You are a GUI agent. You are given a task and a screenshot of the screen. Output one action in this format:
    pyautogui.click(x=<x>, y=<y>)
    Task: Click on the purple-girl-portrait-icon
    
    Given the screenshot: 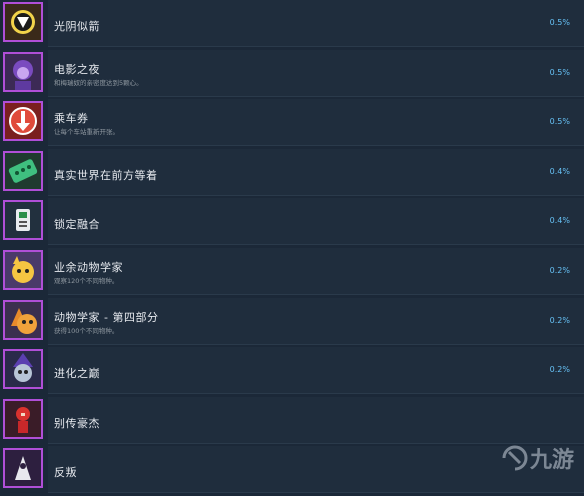 What is the action you would take?
    pyautogui.click(x=23, y=71)
    